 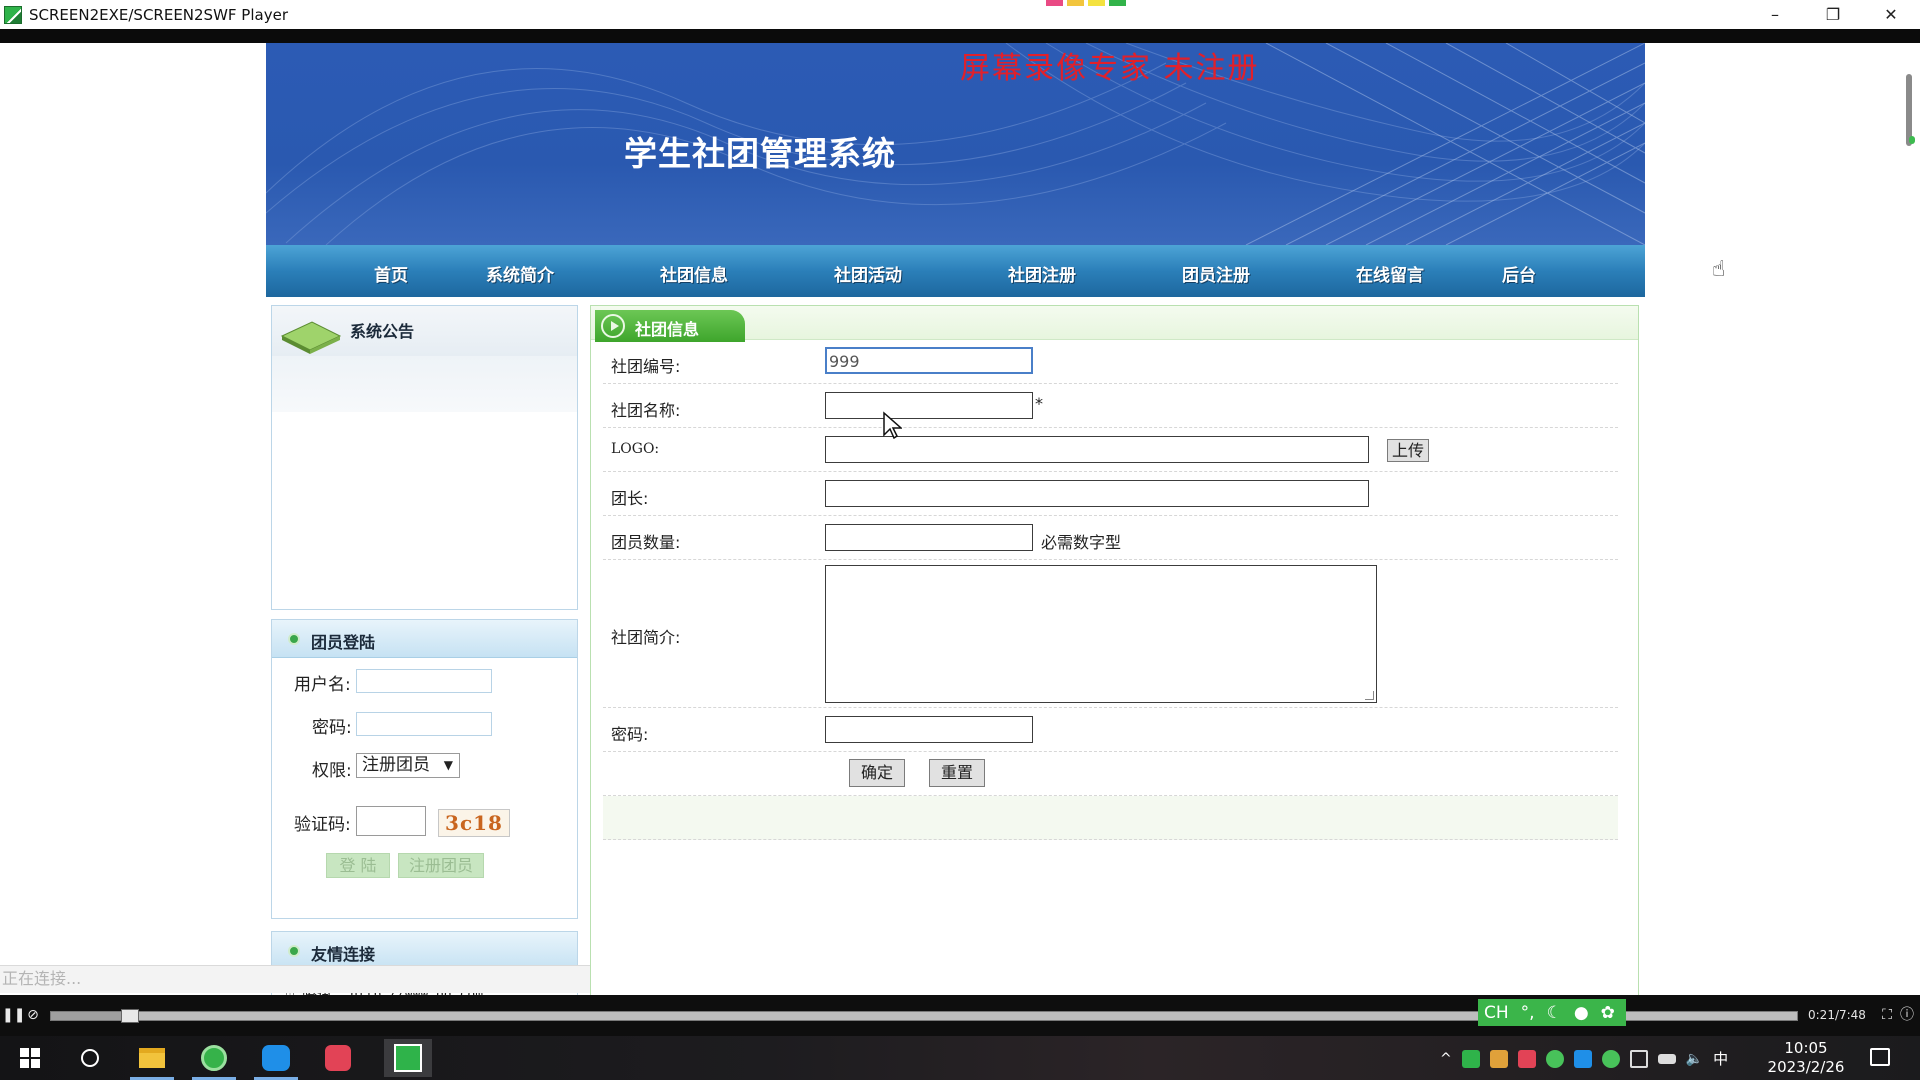 What do you see at coordinates (332, 771) in the screenshot?
I see `role-label: 权限:` at bounding box center [332, 771].